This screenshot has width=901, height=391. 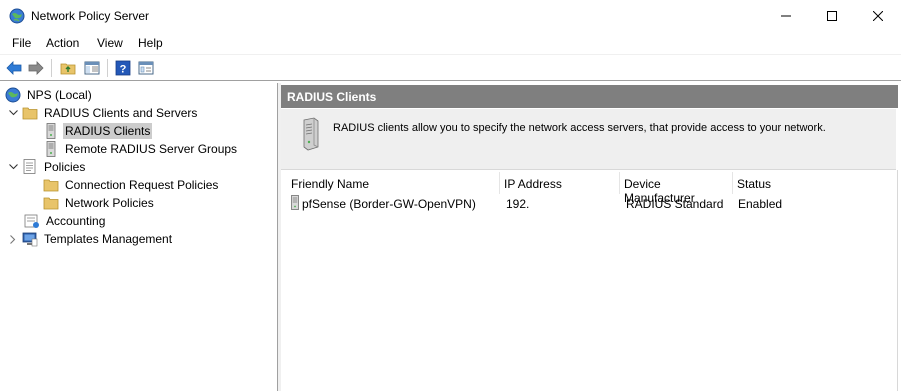 What do you see at coordinates (450, 67) in the screenshot?
I see `toolbar: ?` at bounding box center [450, 67].